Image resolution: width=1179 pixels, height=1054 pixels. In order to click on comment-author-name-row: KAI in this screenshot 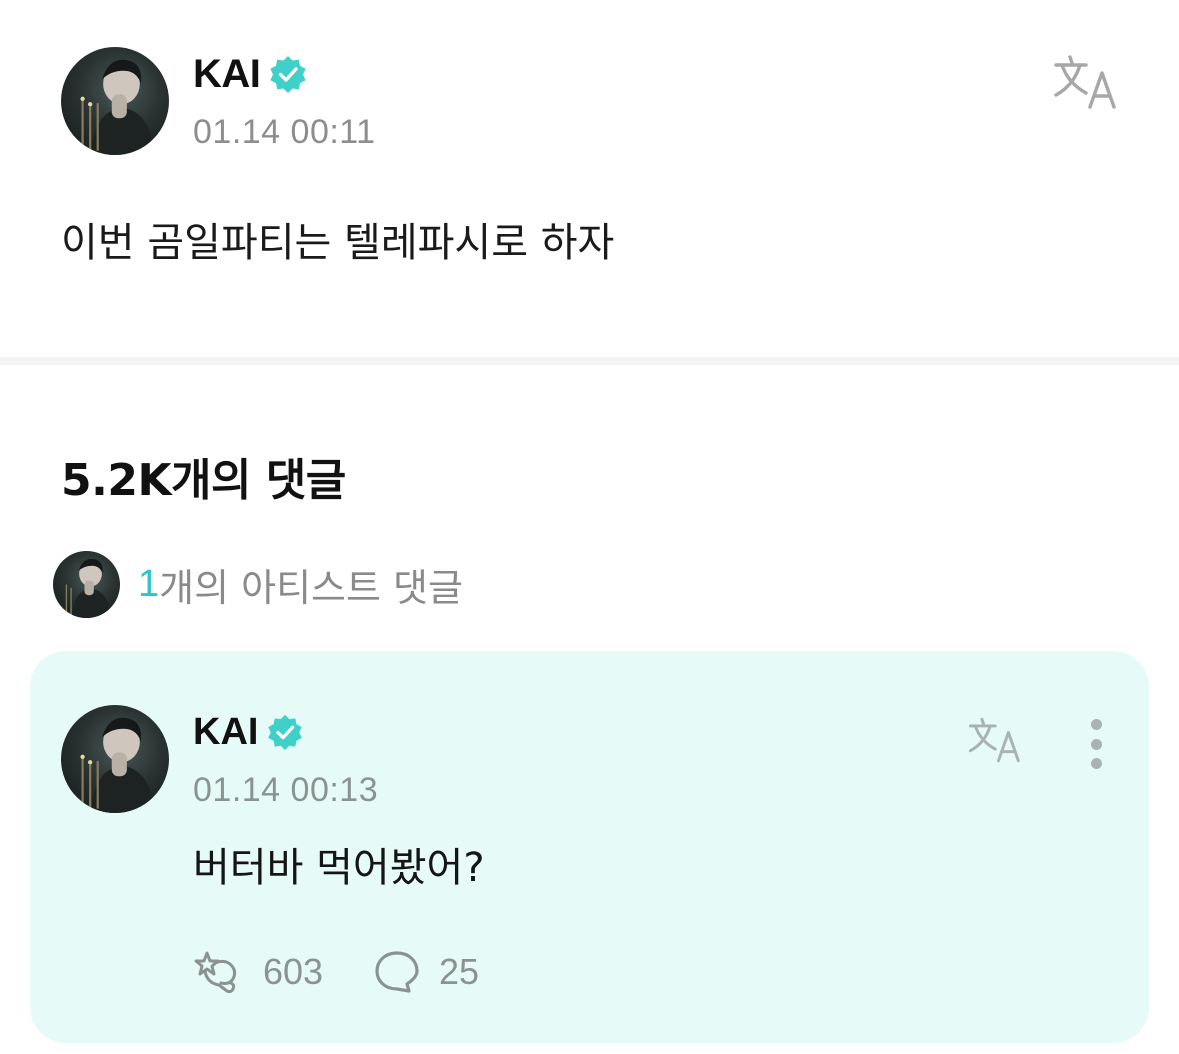, I will do `click(248, 732)`.